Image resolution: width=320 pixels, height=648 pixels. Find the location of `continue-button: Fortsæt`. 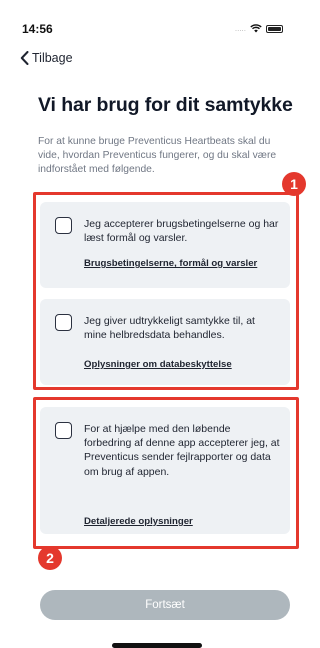

continue-button: Fortsæt is located at coordinates (165, 605).